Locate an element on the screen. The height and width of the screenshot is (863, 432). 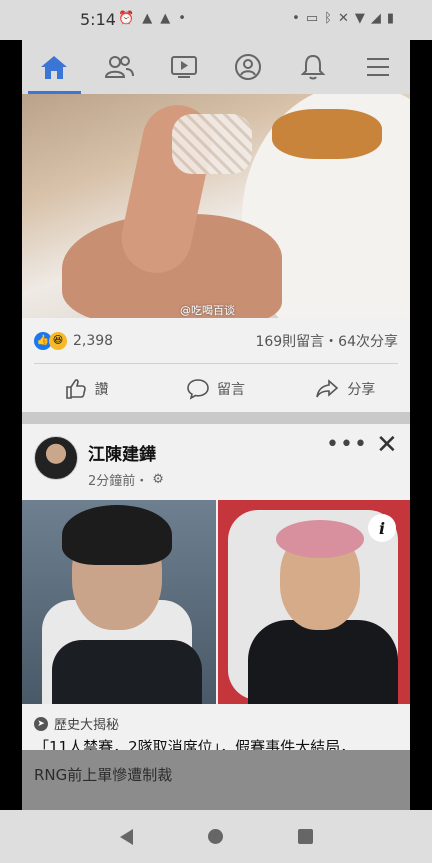
action-row: 讚 留言 分享 is located at coordinates (216, 389).